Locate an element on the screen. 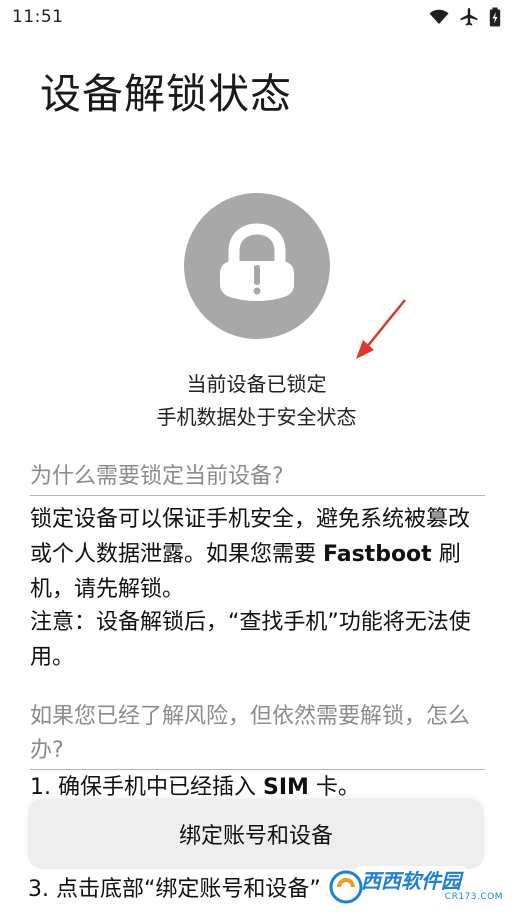  watermark-url: CR173.COM is located at coordinates (473, 897).